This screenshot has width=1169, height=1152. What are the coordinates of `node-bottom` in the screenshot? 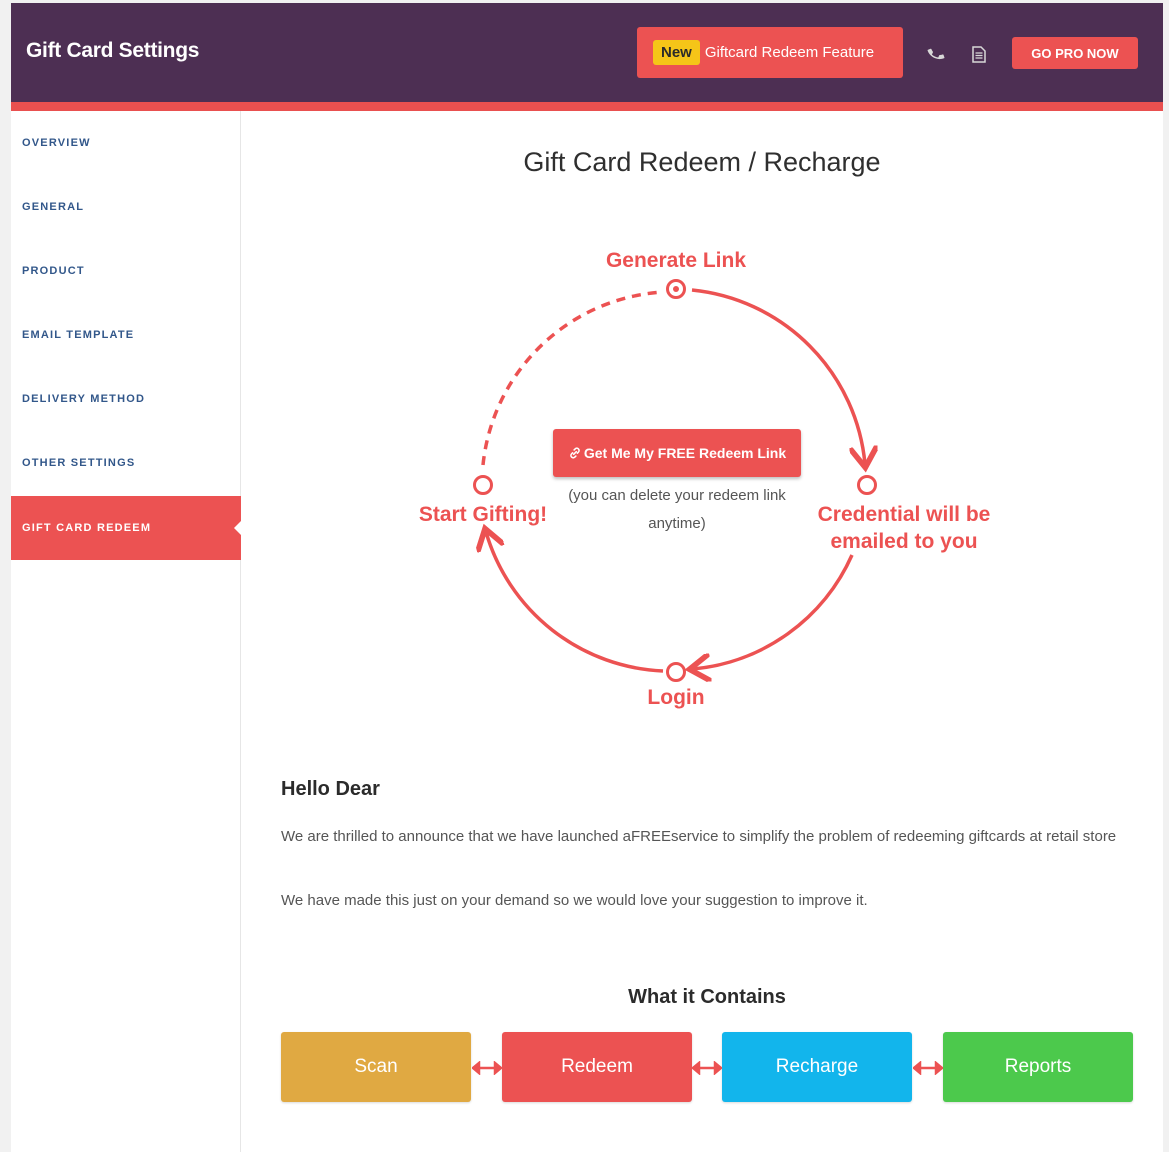 It's located at (676, 672).